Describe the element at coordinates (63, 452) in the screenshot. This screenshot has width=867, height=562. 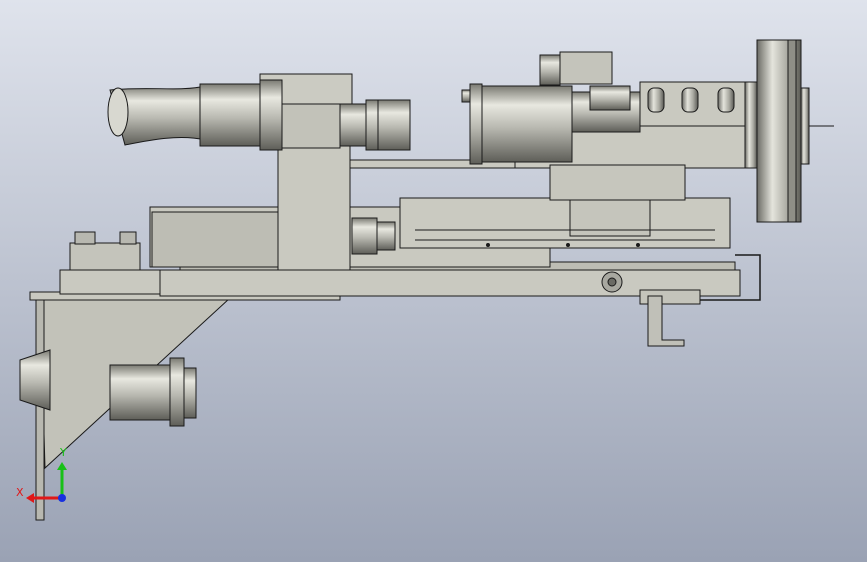
I see `y-axis-label: Y` at that location.